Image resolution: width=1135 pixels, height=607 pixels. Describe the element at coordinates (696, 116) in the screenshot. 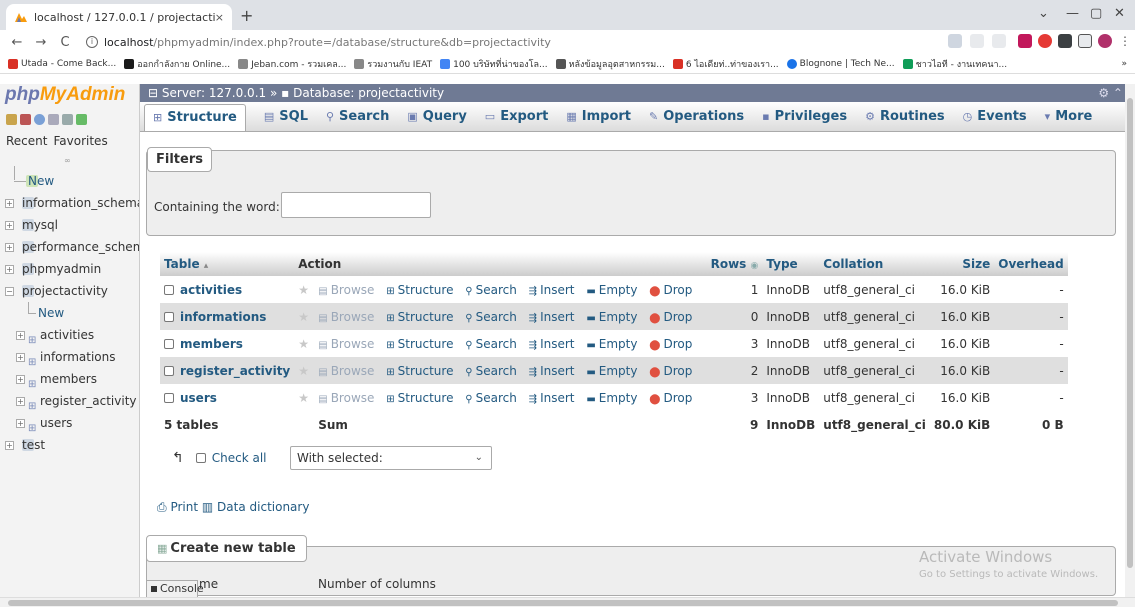

I see `tab-operations: ✎ Operations` at that location.